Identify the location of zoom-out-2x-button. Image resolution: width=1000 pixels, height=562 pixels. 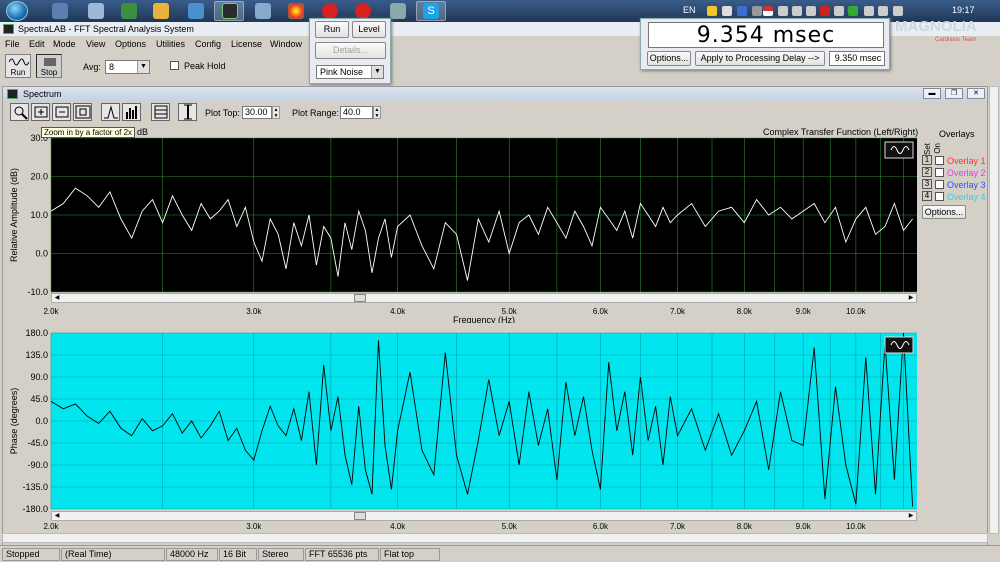
(61, 112).